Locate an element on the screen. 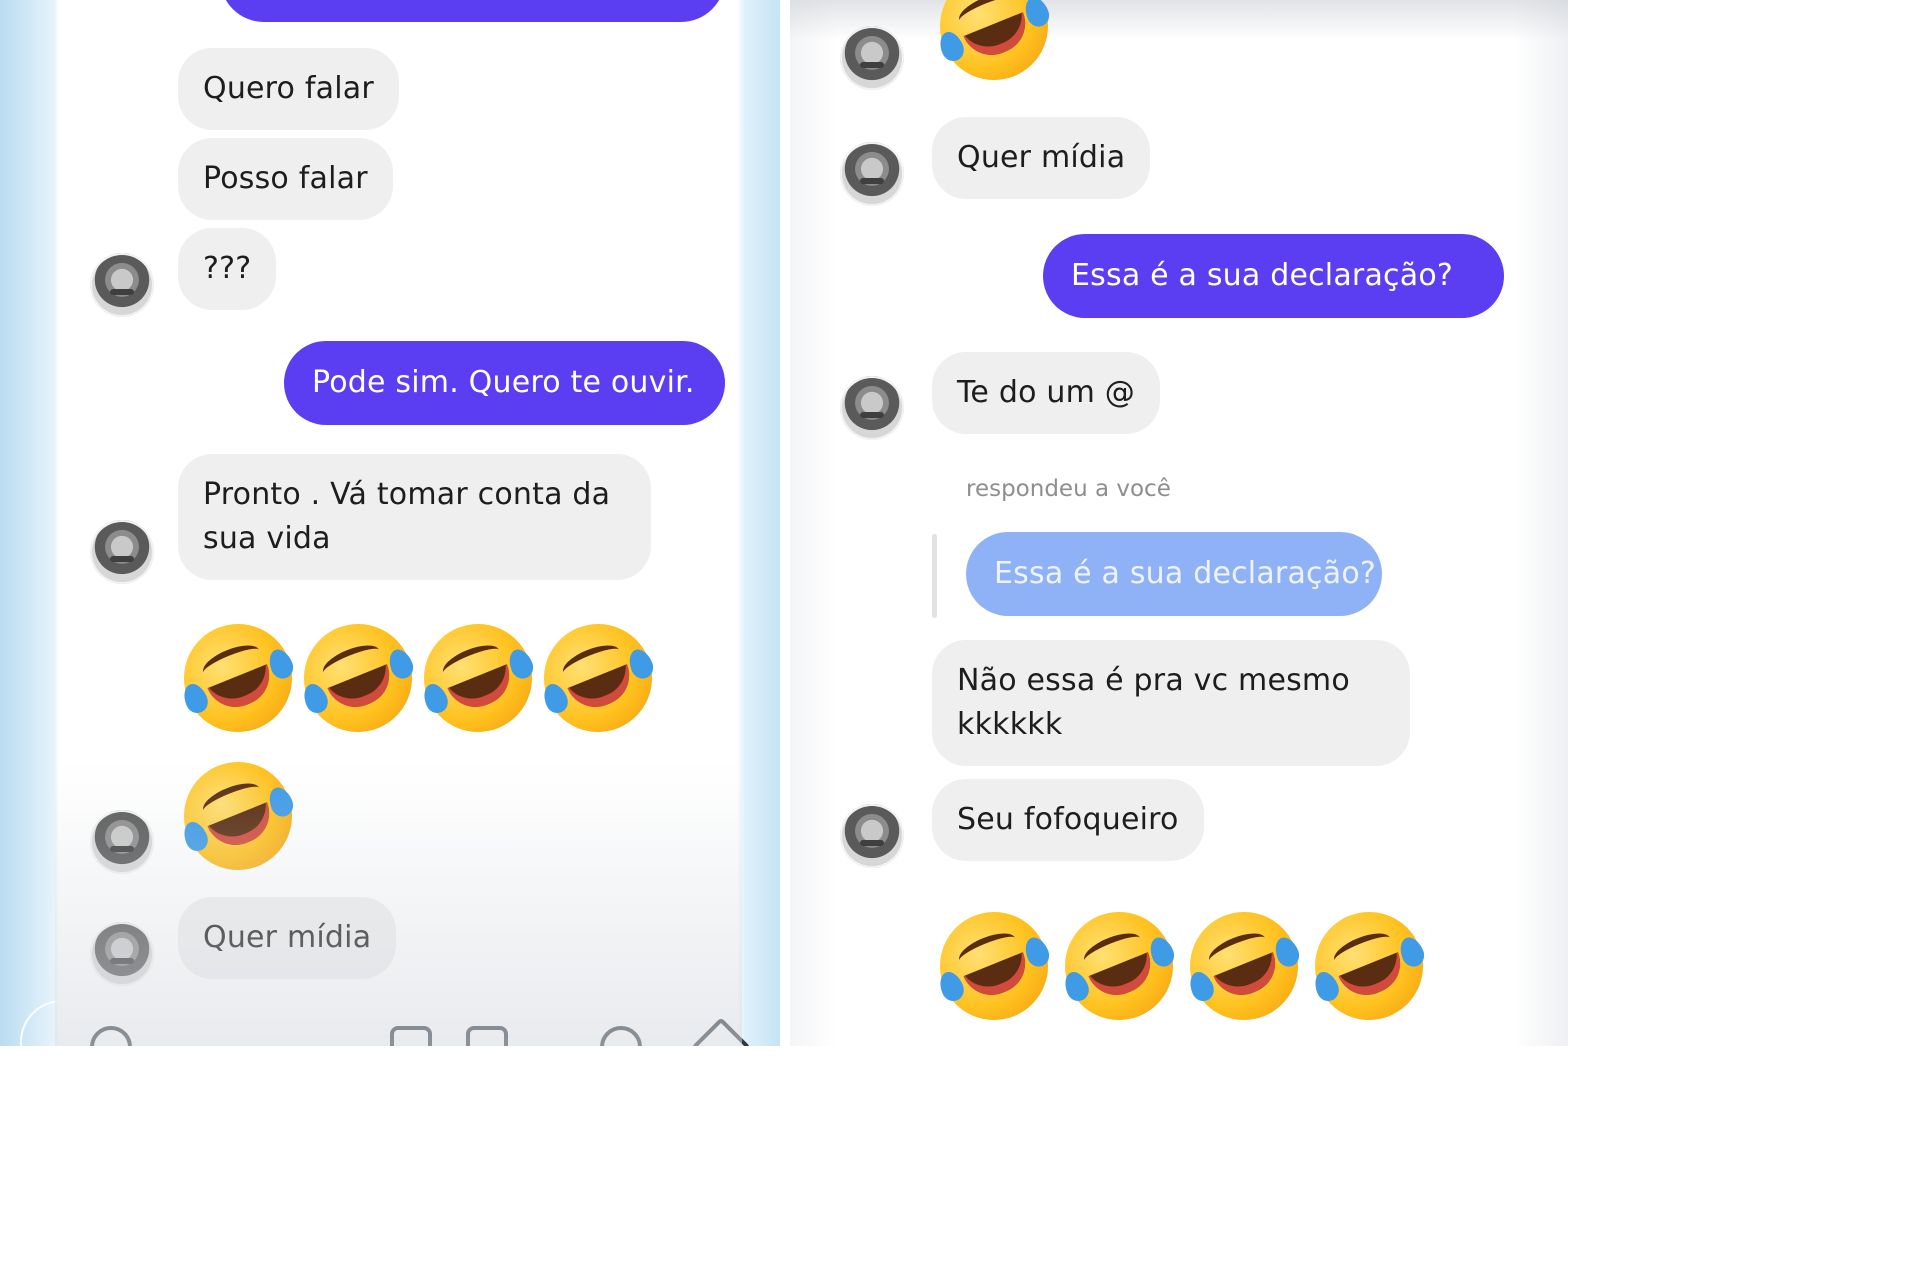 This screenshot has width=1920, height=1280. heart-icon is located at coordinates (621, 1036).